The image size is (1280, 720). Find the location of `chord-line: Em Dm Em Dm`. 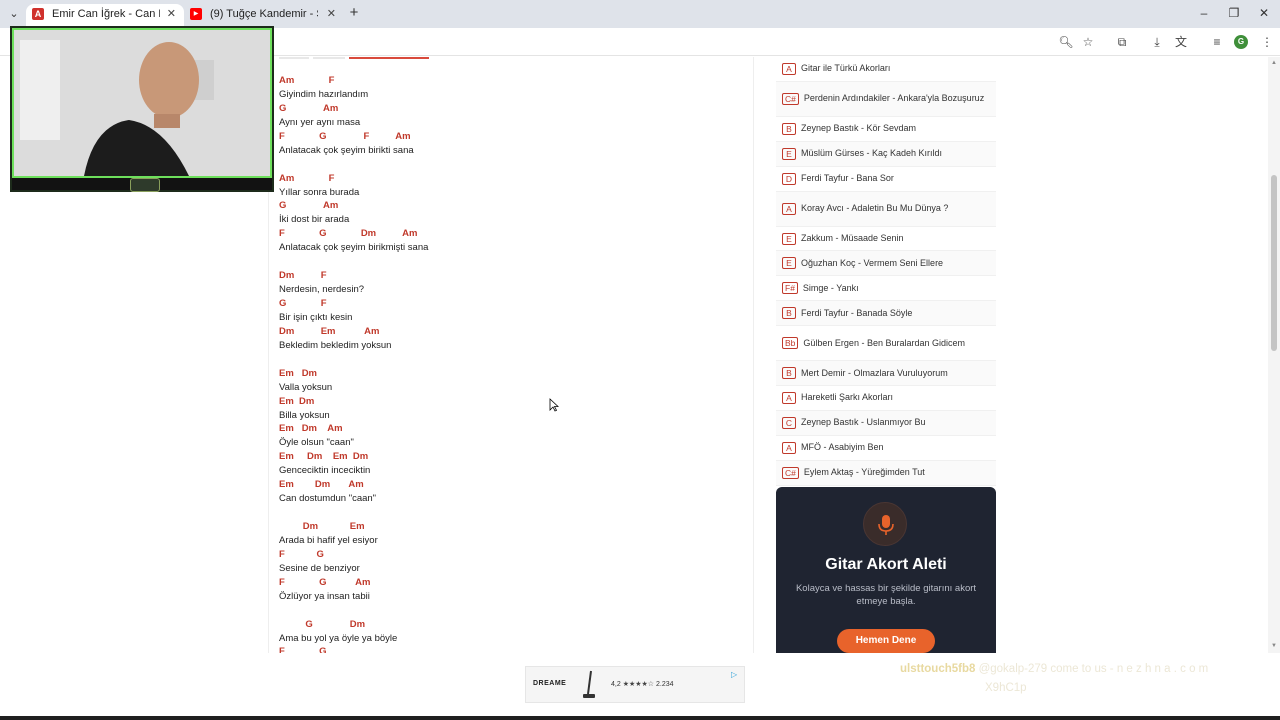

chord-line: Em Dm Em Dm is located at coordinates (509, 457).